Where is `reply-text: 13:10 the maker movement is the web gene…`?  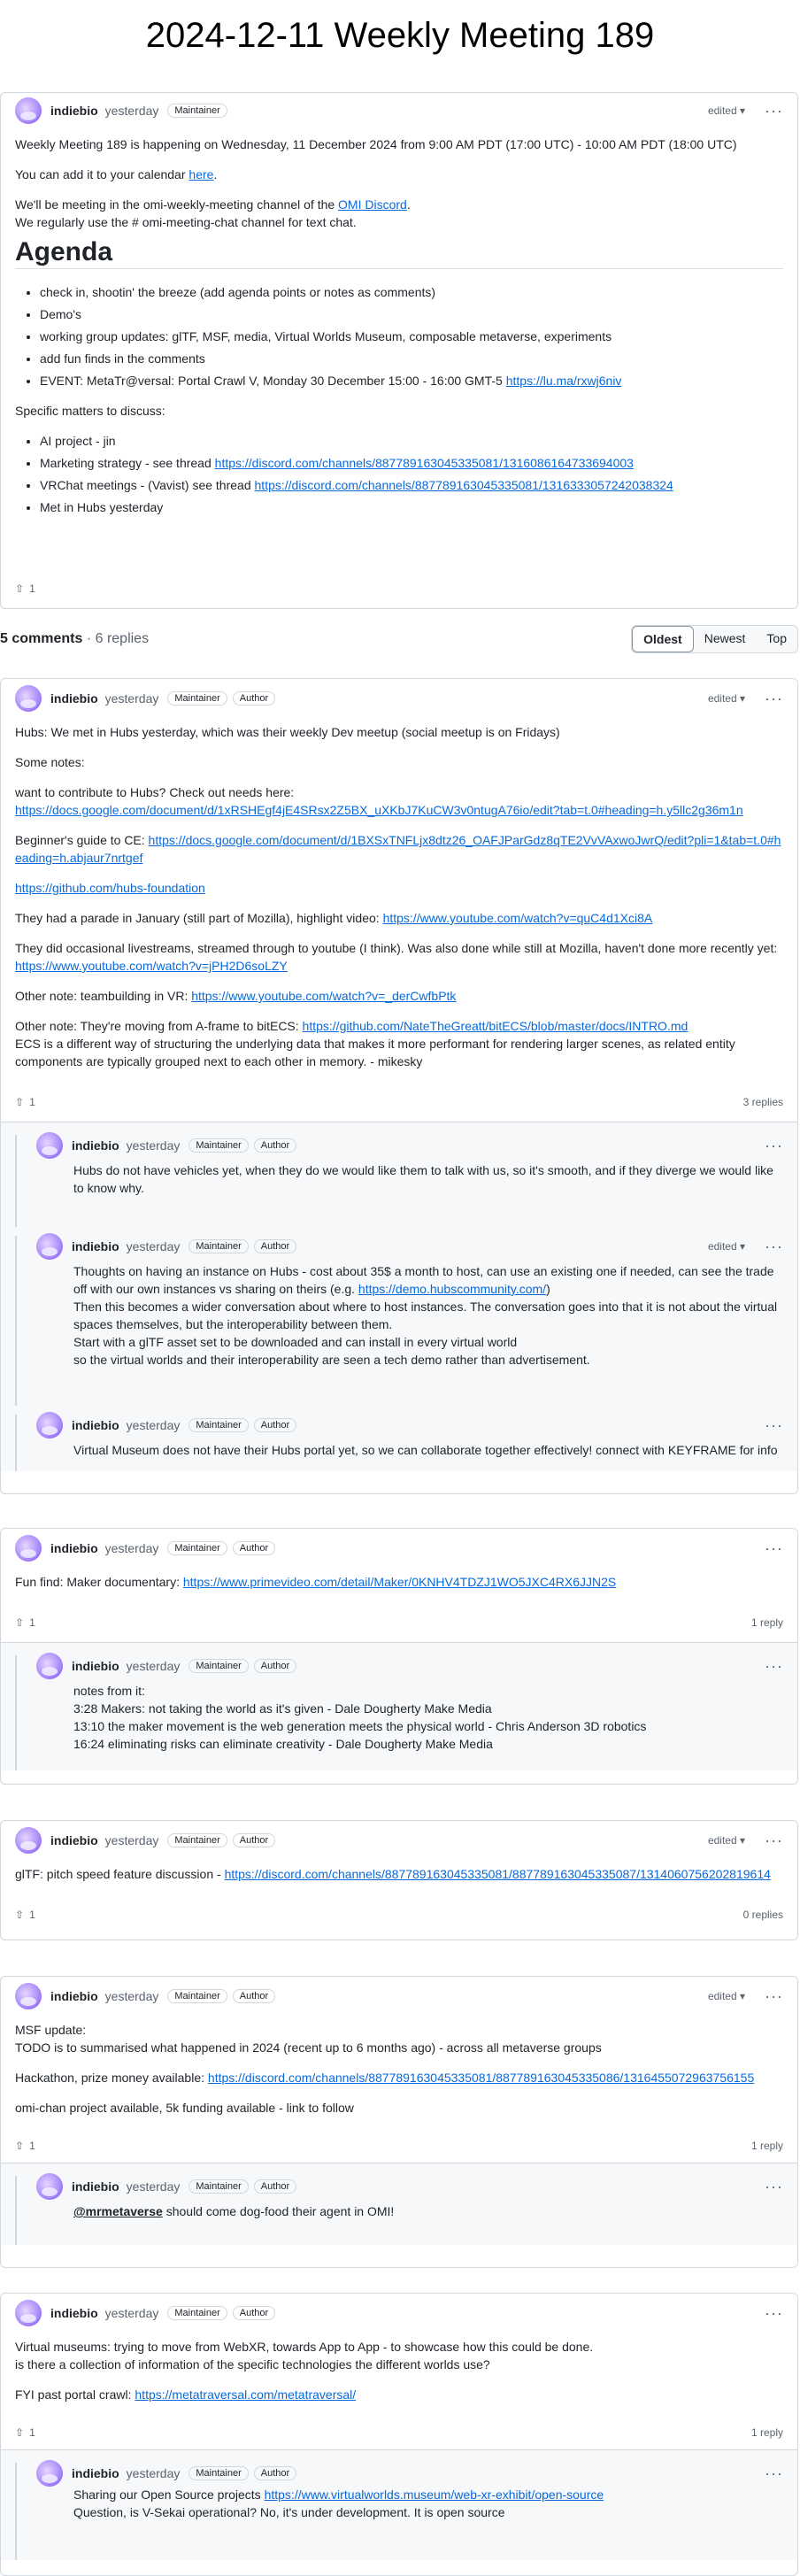
reply-text: 13:10 the maker movement is the web gene… is located at coordinates (360, 1726).